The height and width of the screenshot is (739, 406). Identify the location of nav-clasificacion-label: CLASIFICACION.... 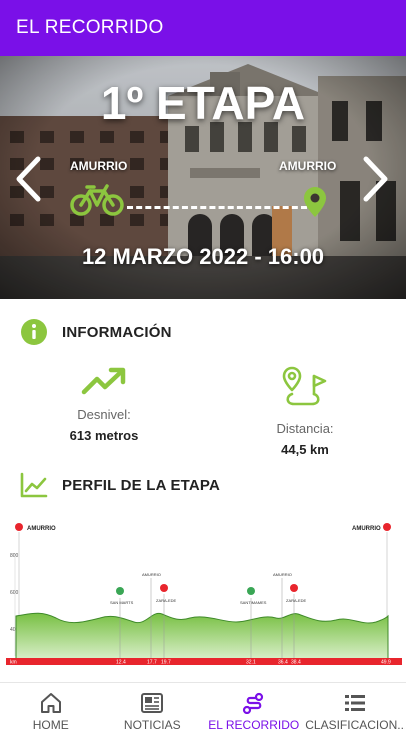
(355, 725).